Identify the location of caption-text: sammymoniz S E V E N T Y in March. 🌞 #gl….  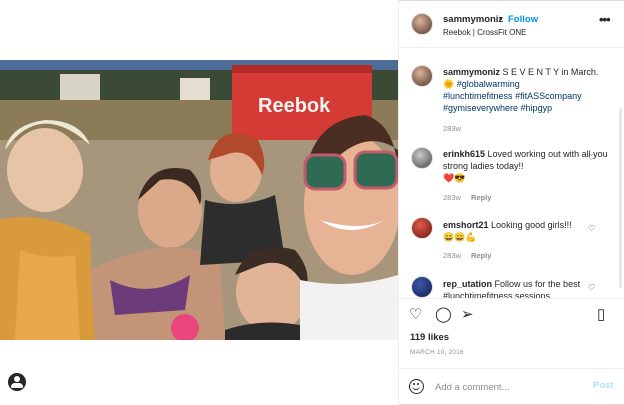
(528, 90).